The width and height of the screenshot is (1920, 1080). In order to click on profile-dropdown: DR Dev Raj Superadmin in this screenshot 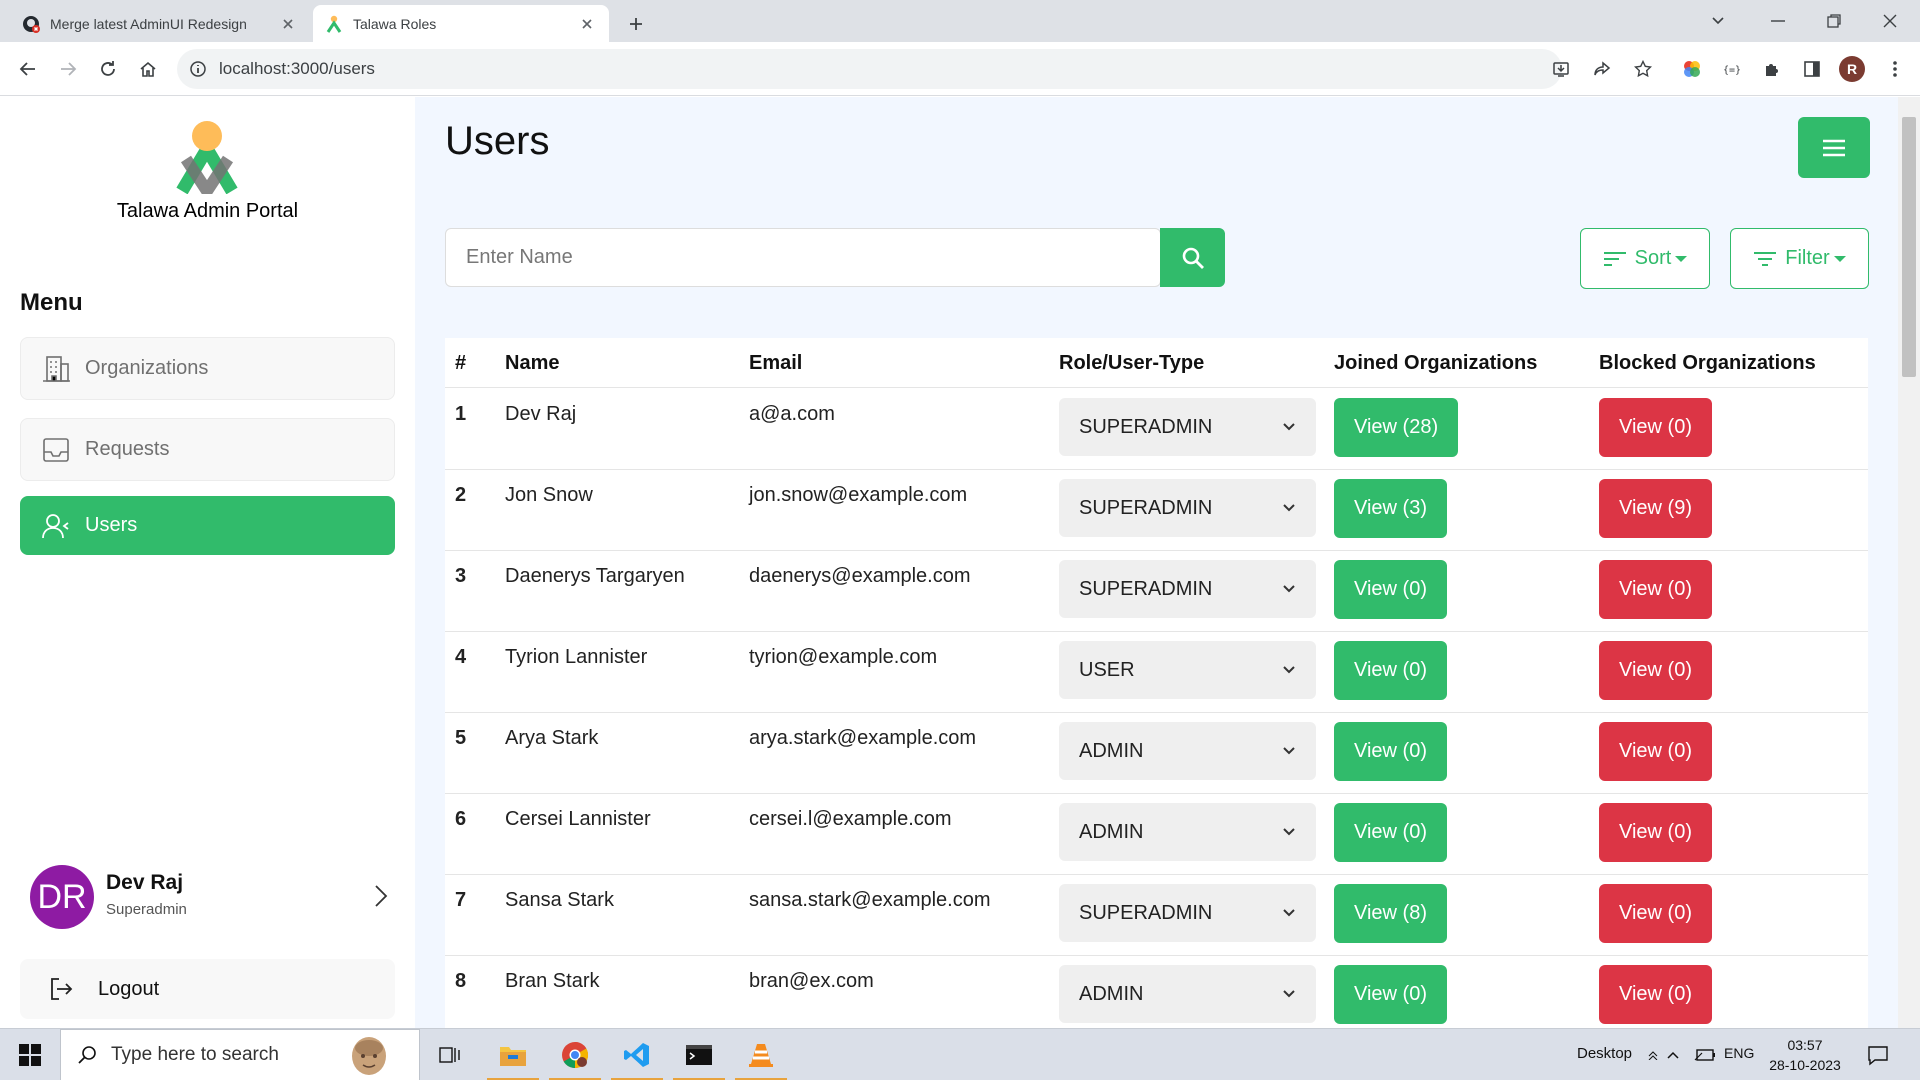, I will do `click(207, 897)`.